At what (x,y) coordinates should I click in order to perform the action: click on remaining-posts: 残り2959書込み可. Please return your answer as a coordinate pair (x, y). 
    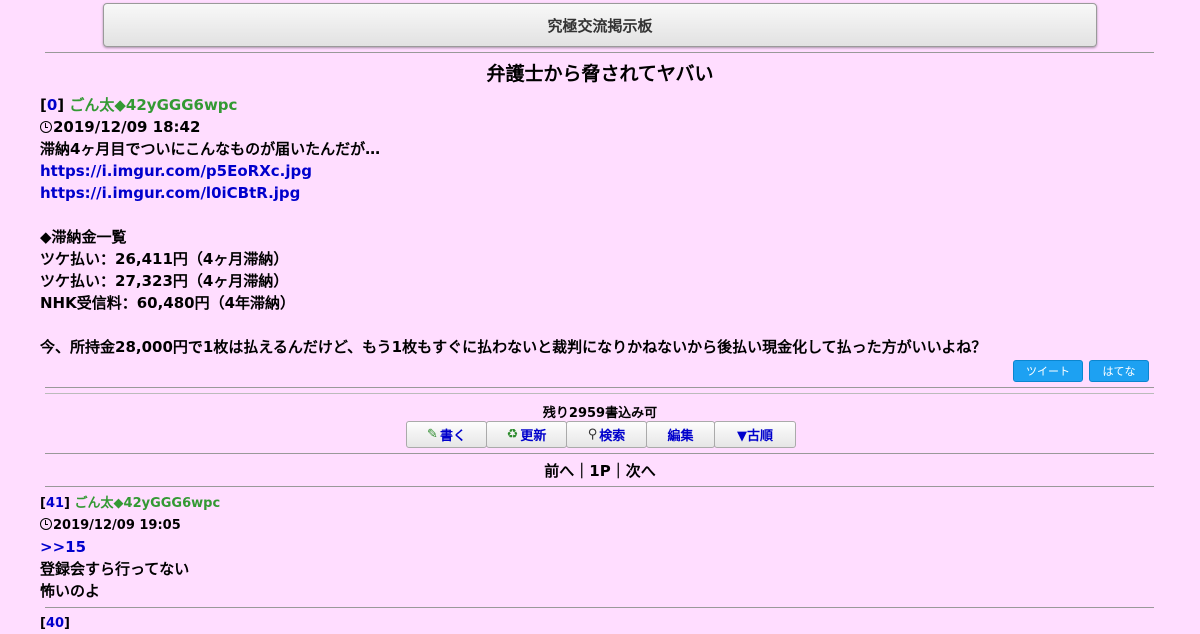
    Looking at the image, I should click on (600, 413).